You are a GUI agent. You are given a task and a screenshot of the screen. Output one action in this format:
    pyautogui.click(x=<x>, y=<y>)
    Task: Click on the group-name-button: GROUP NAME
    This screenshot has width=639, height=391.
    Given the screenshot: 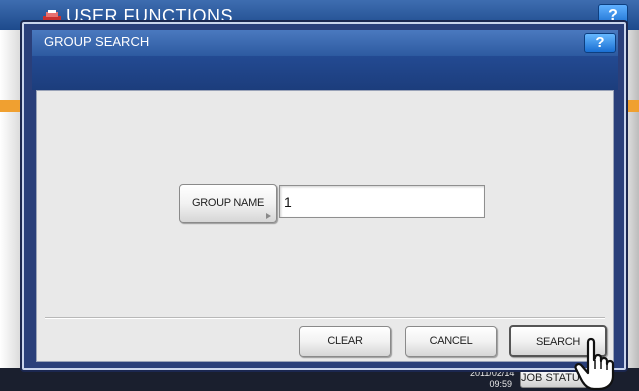 What is the action you would take?
    pyautogui.click(x=228, y=203)
    